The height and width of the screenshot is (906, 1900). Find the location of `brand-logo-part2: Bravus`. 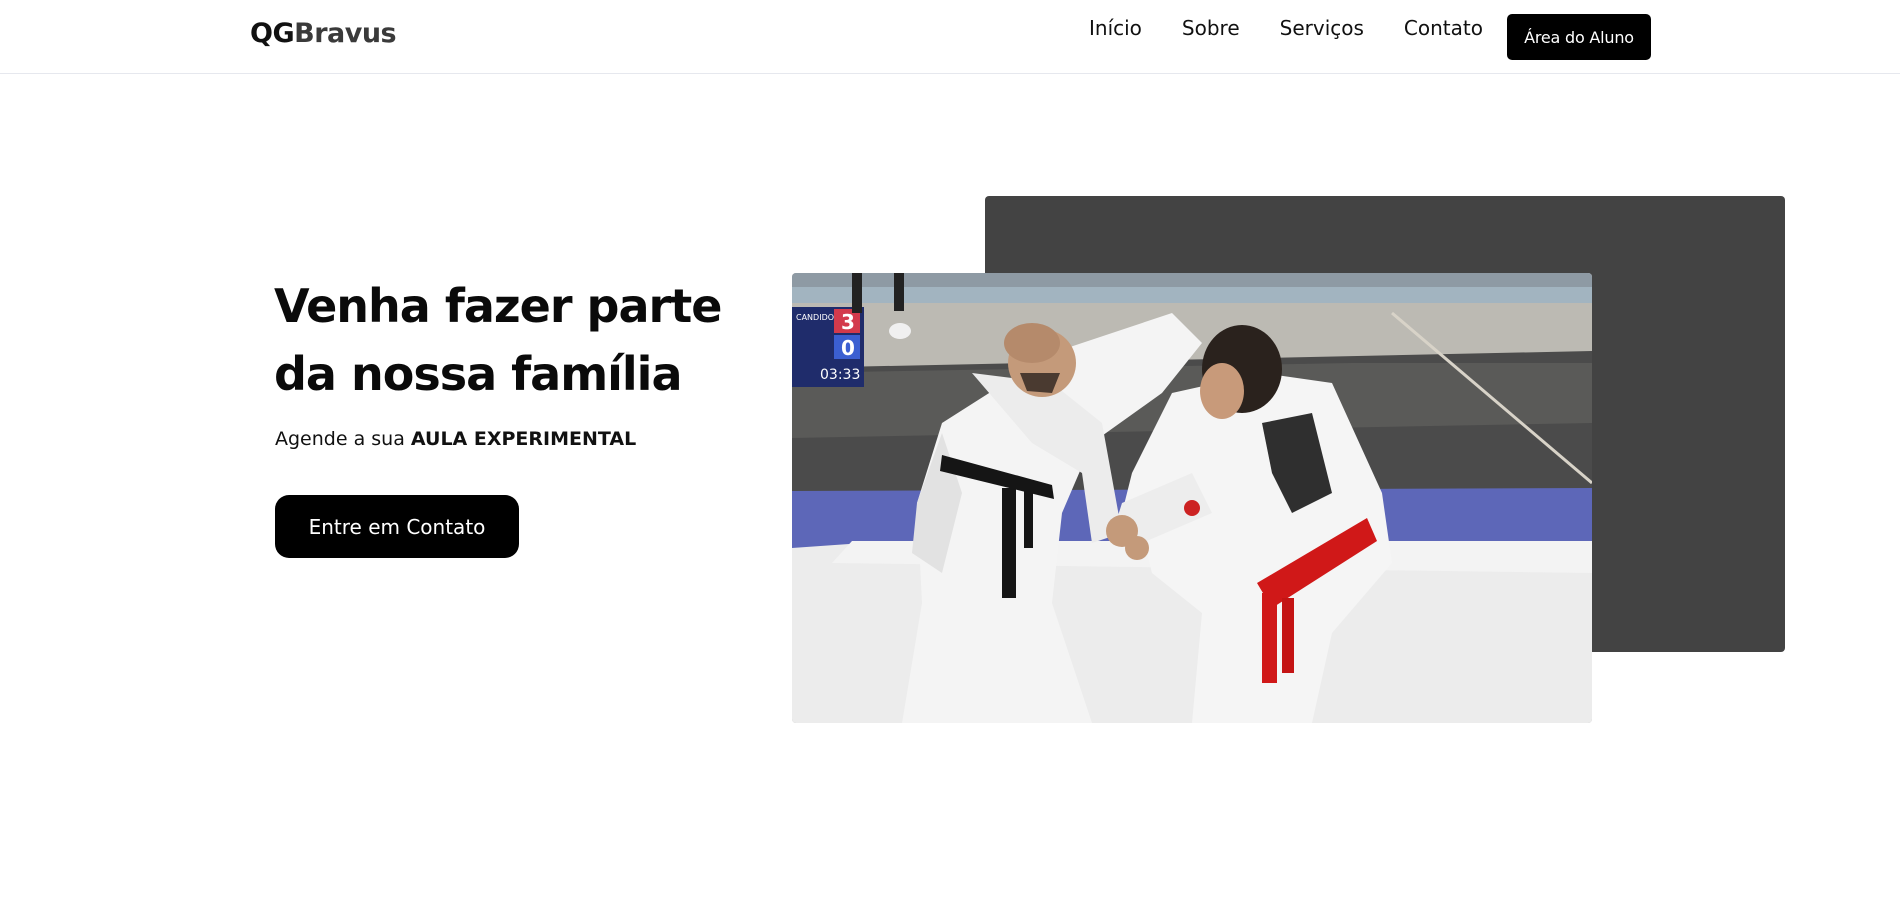

brand-logo-part2: Bravus is located at coordinates (345, 33).